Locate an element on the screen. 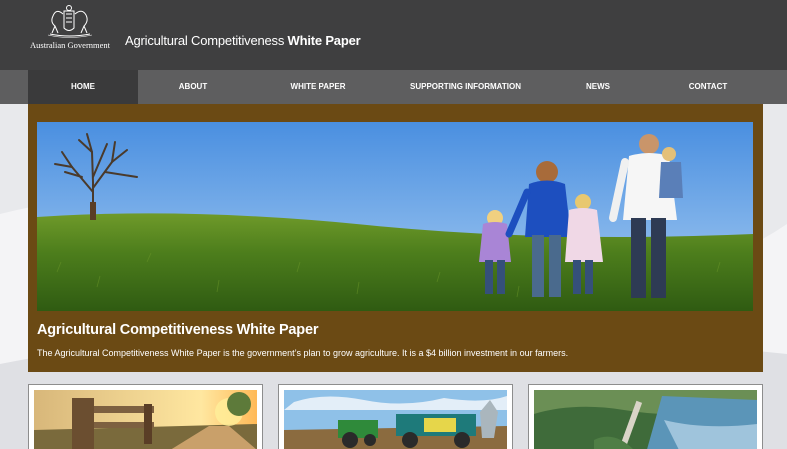 This screenshot has height=449, width=787. nav-item-contact: CONTACT is located at coordinates (708, 87).